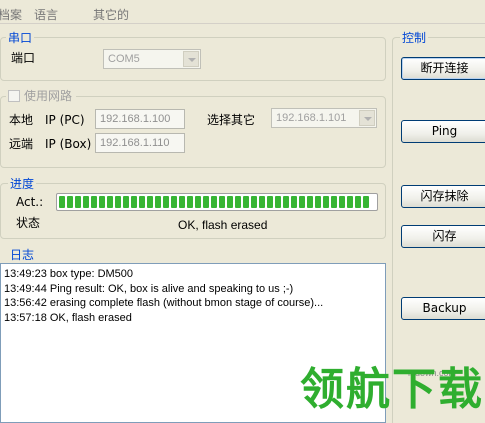  I want to click on log-line: 13:57:18 OK, flash erased, so click(68, 317).